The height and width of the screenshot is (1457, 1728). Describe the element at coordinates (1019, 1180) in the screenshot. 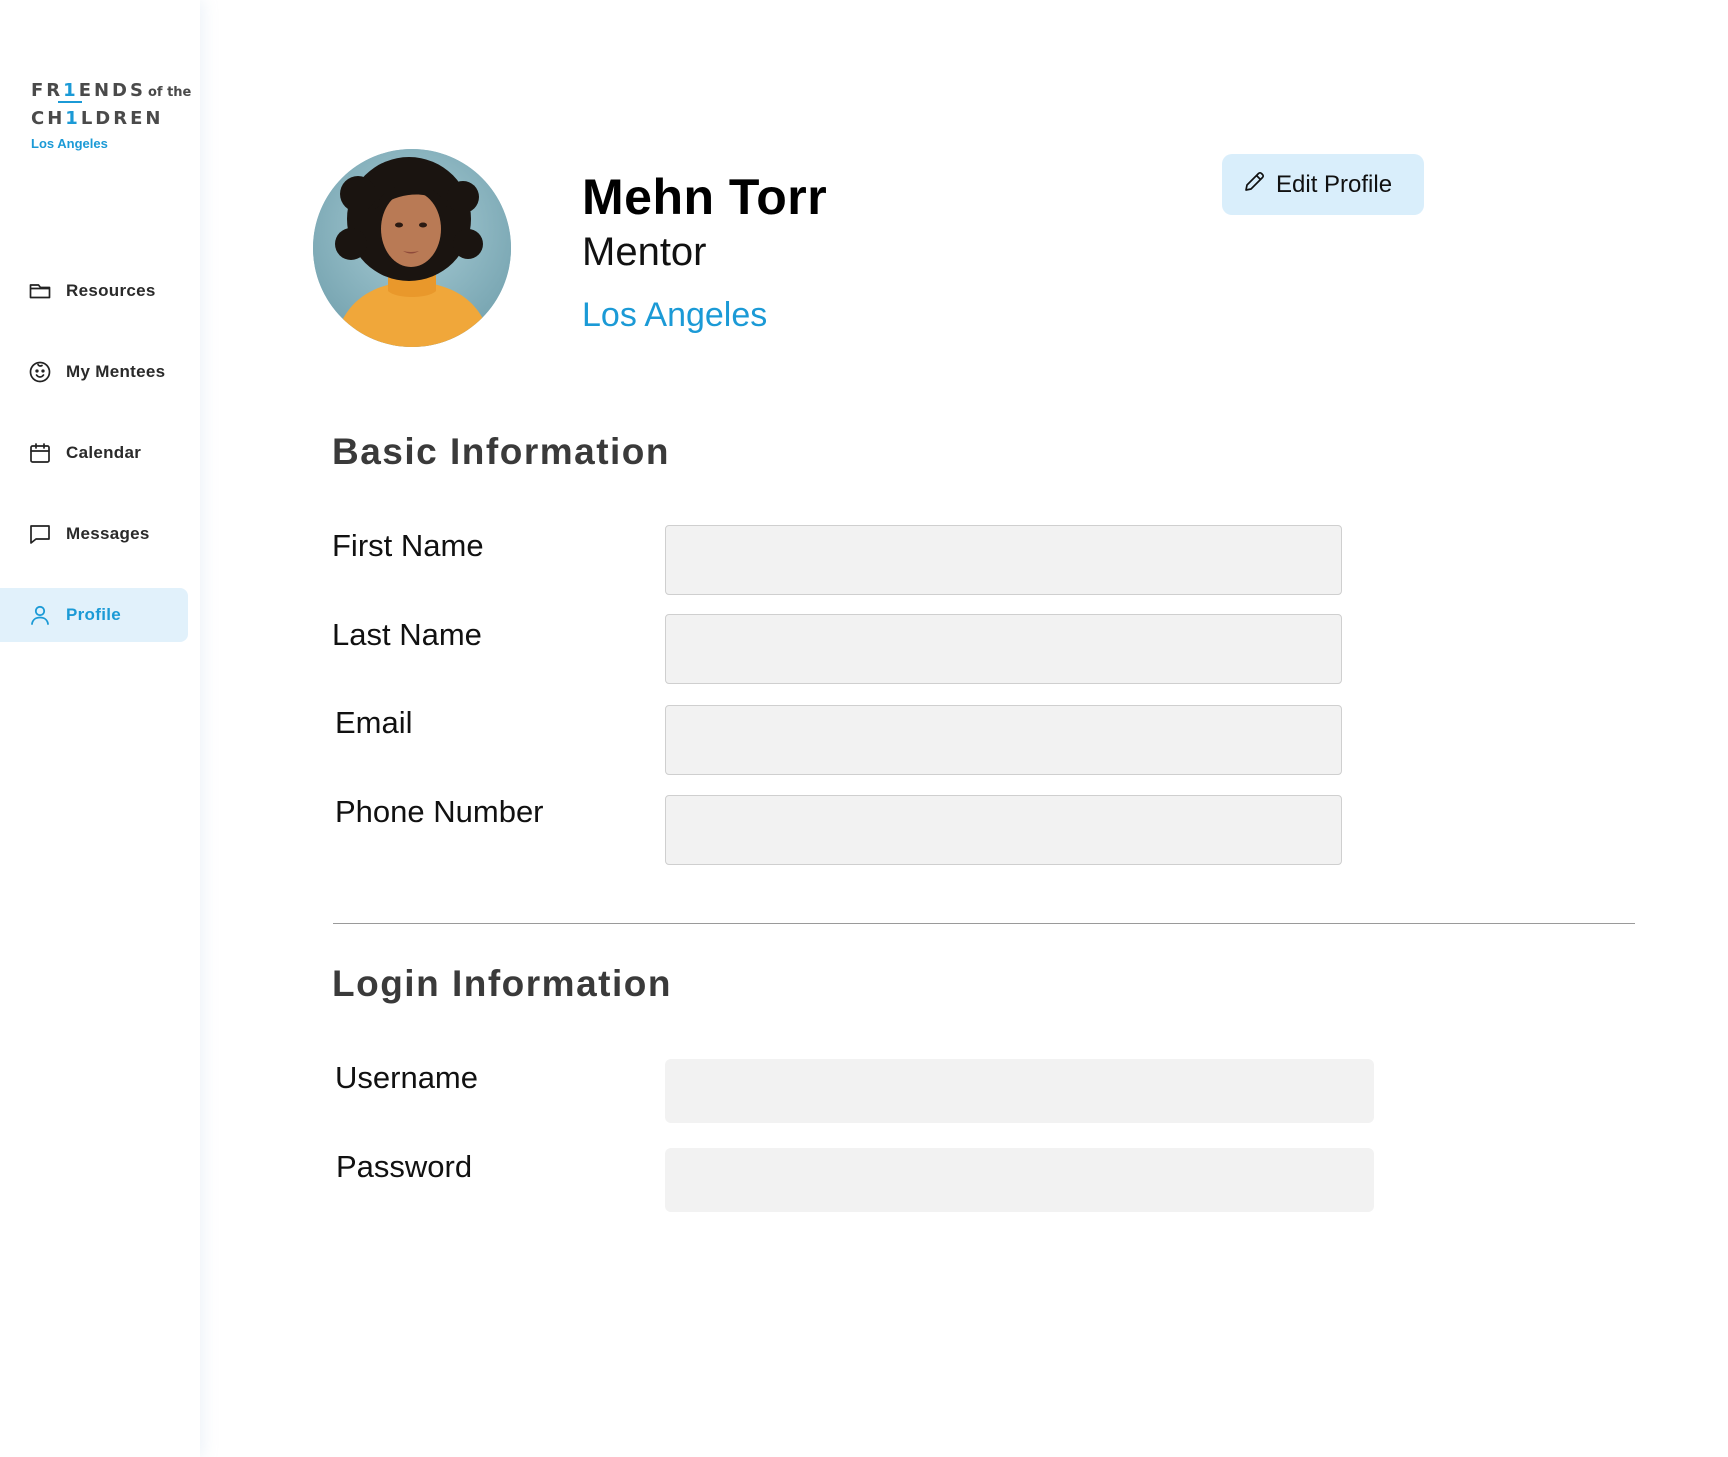

I see `password-field` at that location.